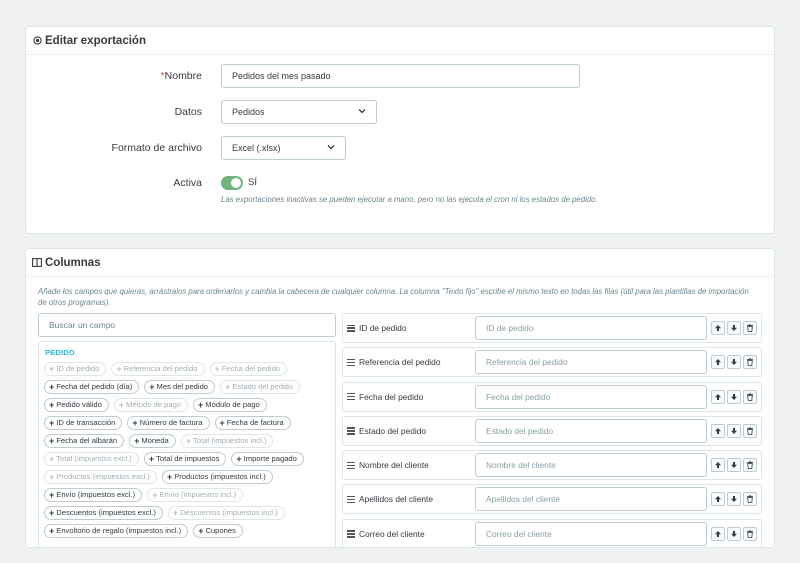 This screenshot has height=563, width=800. I want to click on field-chip: + Envoltorio de regalo (impuestos incl.), so click(116, 531).